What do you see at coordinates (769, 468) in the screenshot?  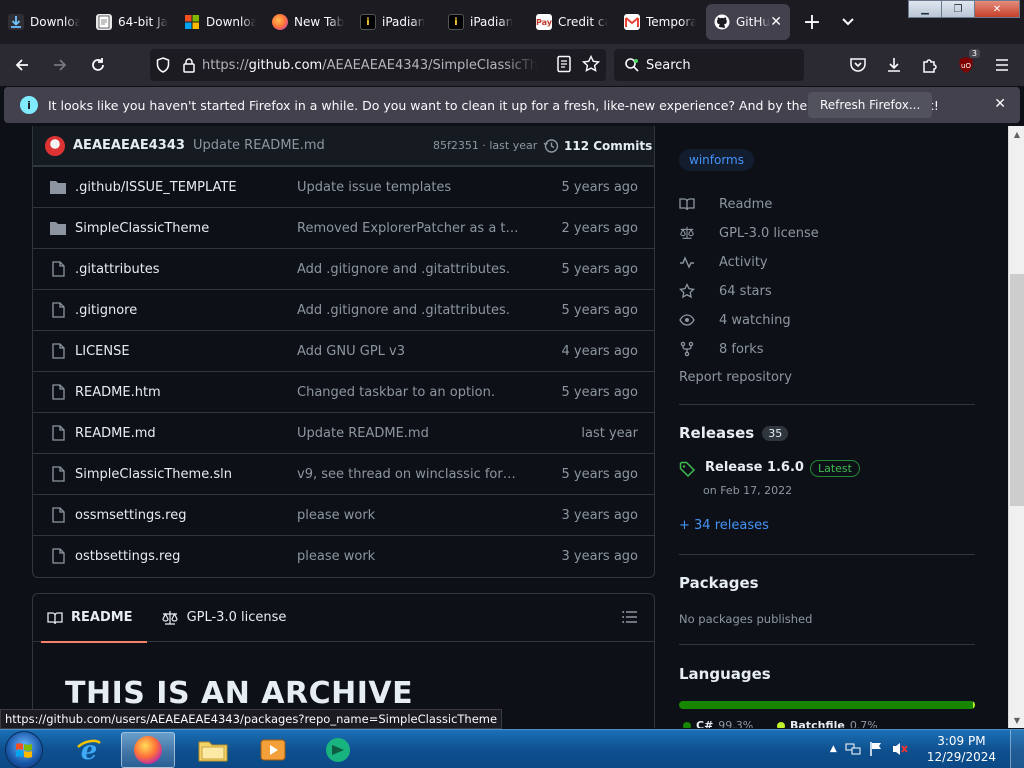 I see `latest-release: Release 1.6.0 Latest` at bounding box center [769, 468].